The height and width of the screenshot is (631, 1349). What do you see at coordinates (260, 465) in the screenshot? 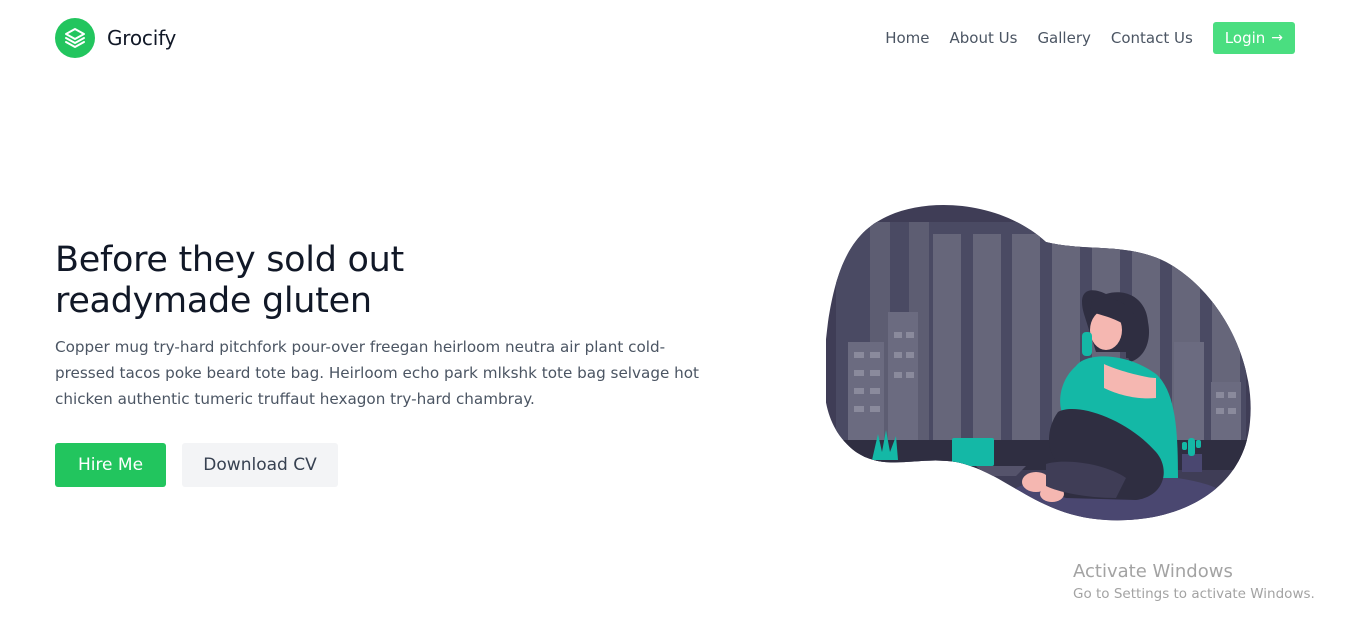
I see `download-cv-button: Download CV` at bounding box center [260, 465].